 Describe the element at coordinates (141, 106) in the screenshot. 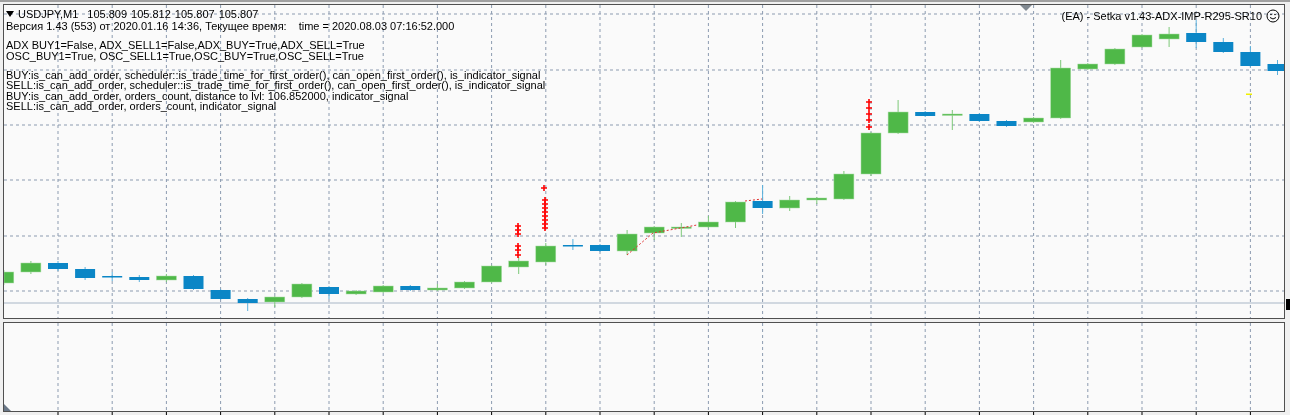

I see `signal-text: SELL:is_can_add_order, orders_count, indicator_signal` at that location.